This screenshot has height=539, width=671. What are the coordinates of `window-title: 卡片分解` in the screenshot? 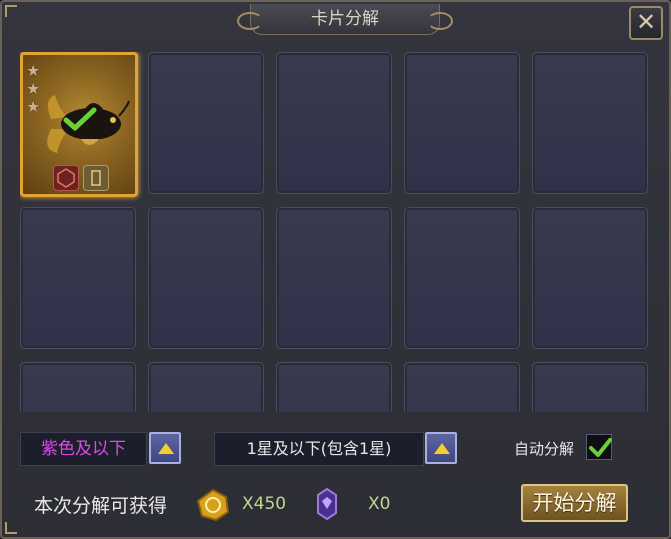 It's located at (345, 19).